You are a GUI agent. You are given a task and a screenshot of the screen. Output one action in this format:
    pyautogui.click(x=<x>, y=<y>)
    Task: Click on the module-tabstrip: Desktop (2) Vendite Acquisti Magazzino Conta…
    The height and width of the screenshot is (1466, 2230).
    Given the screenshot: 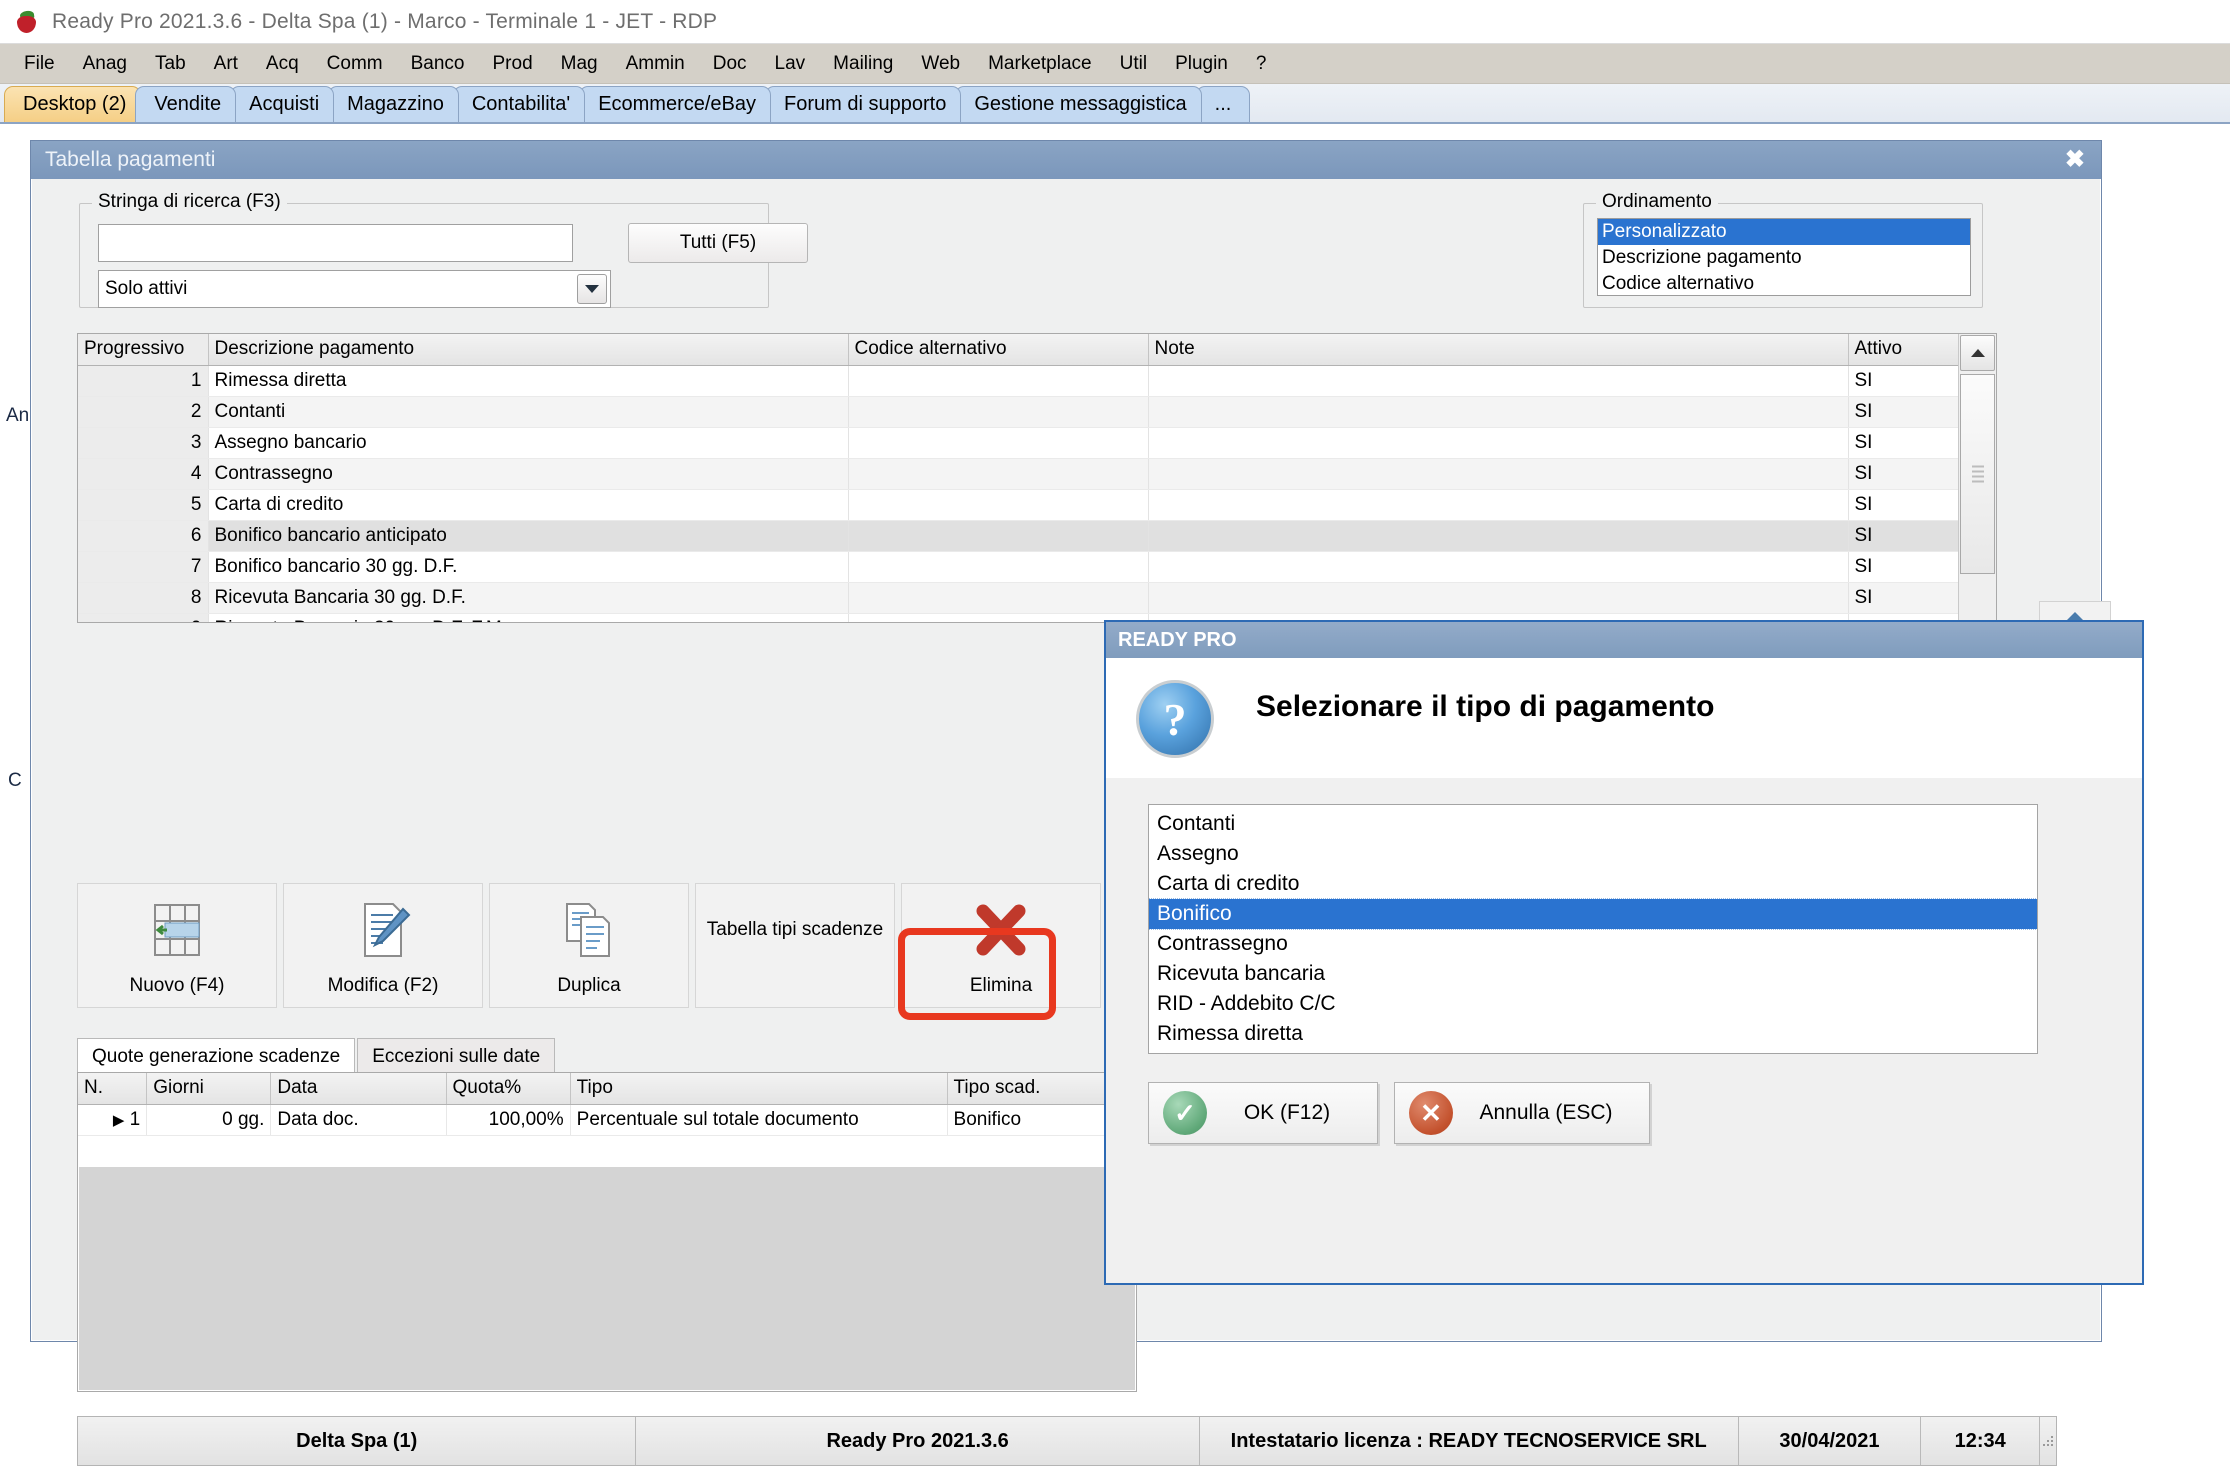 What is the action you would take?
    pyautogui.click(x=1115, y=104)
    